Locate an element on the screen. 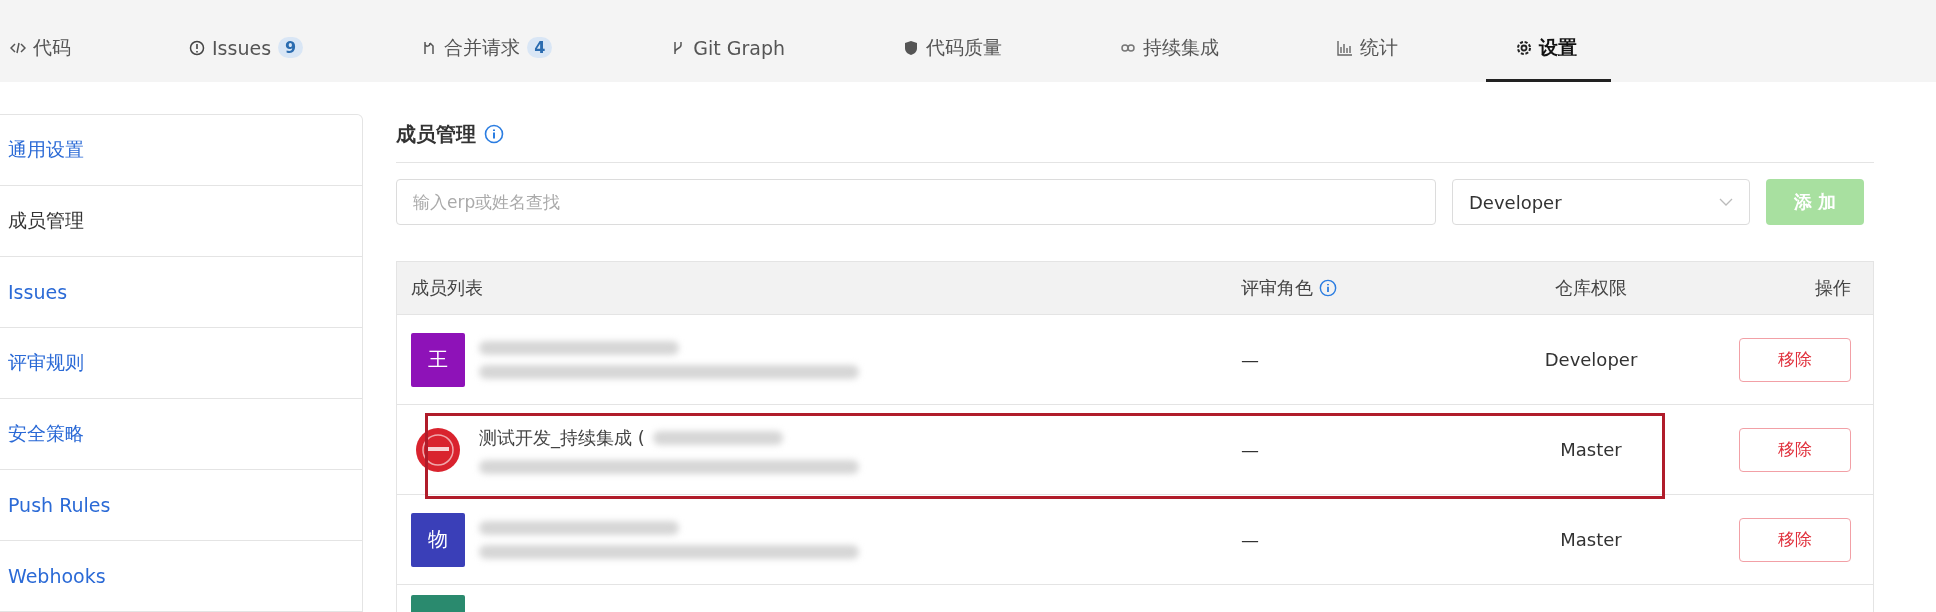 The width and height of the screenshot is (1936, 612). tab: 设置 is located at coordinates (1549, 52).